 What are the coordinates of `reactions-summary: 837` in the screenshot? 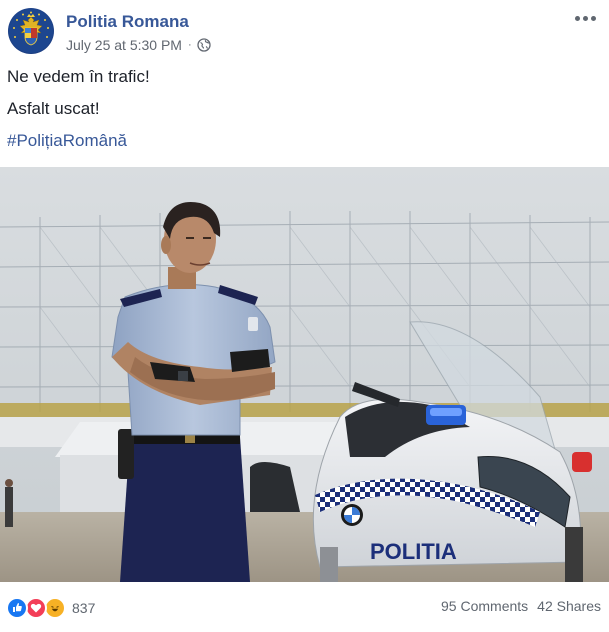 It's located at (50, 608).